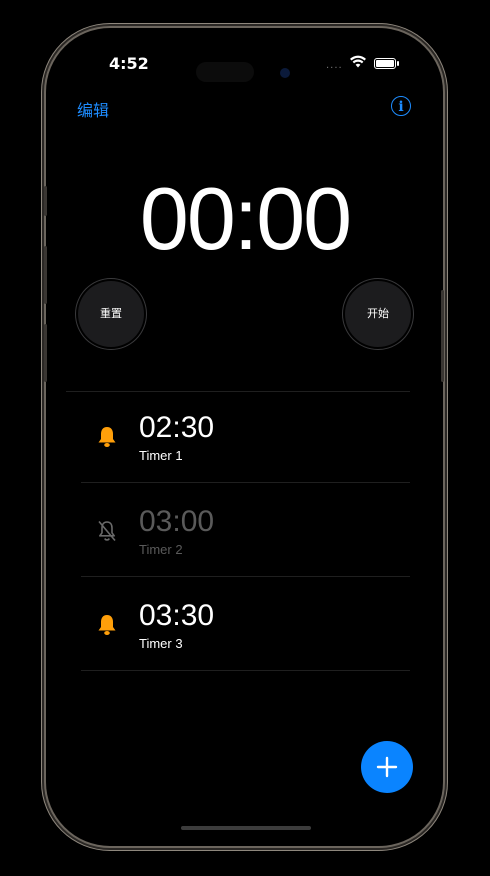  What do you see at coordinates (129, 63) in the screenshot?
I see `status-time: 4:52` at bounding box center [129, 63].